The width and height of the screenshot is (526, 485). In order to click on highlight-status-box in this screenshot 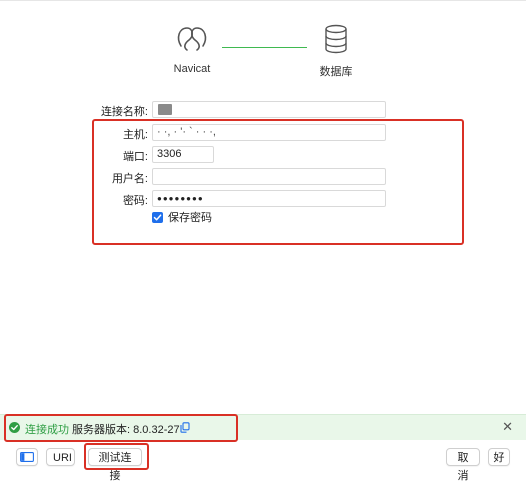, I will do `click(121, 428)`.